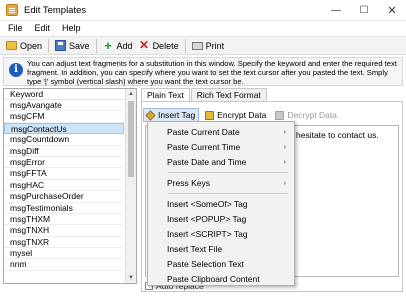  What do you see at coordinates (203, 10) in the screenshot?
I see `title-bar: Edit Templates — ☐ ✕` at bounding box center [203, 10].